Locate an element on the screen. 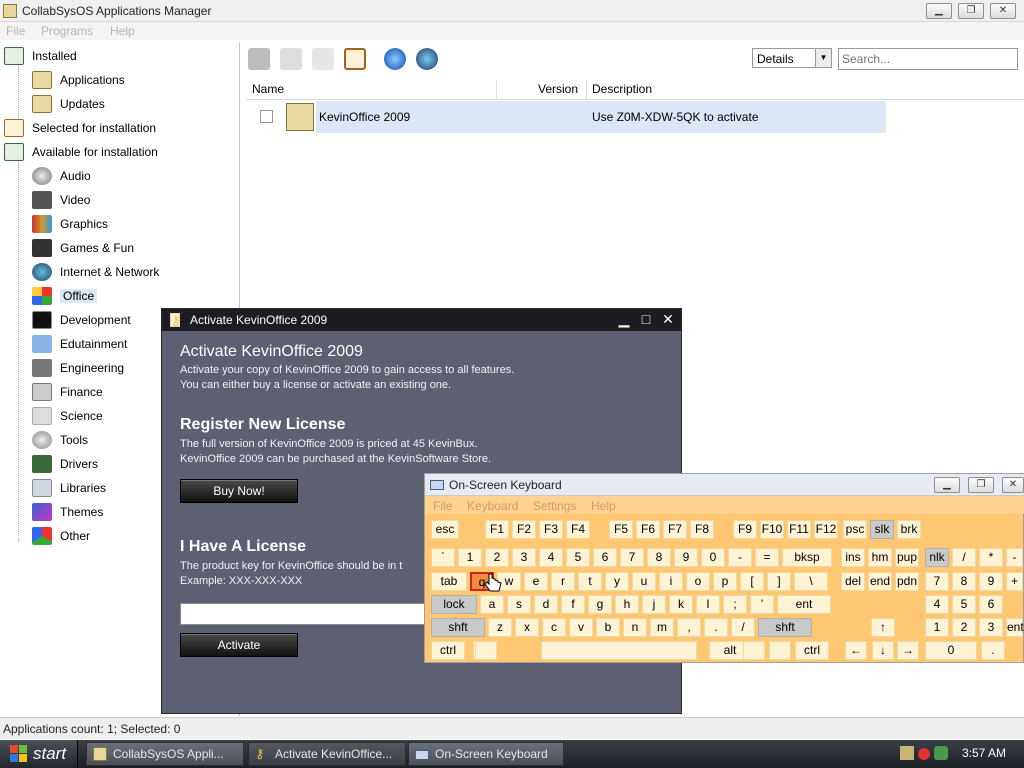 This screenshot has height=768, width=1024. checklist-toolbar-icon is located at coordinates (355, 59).